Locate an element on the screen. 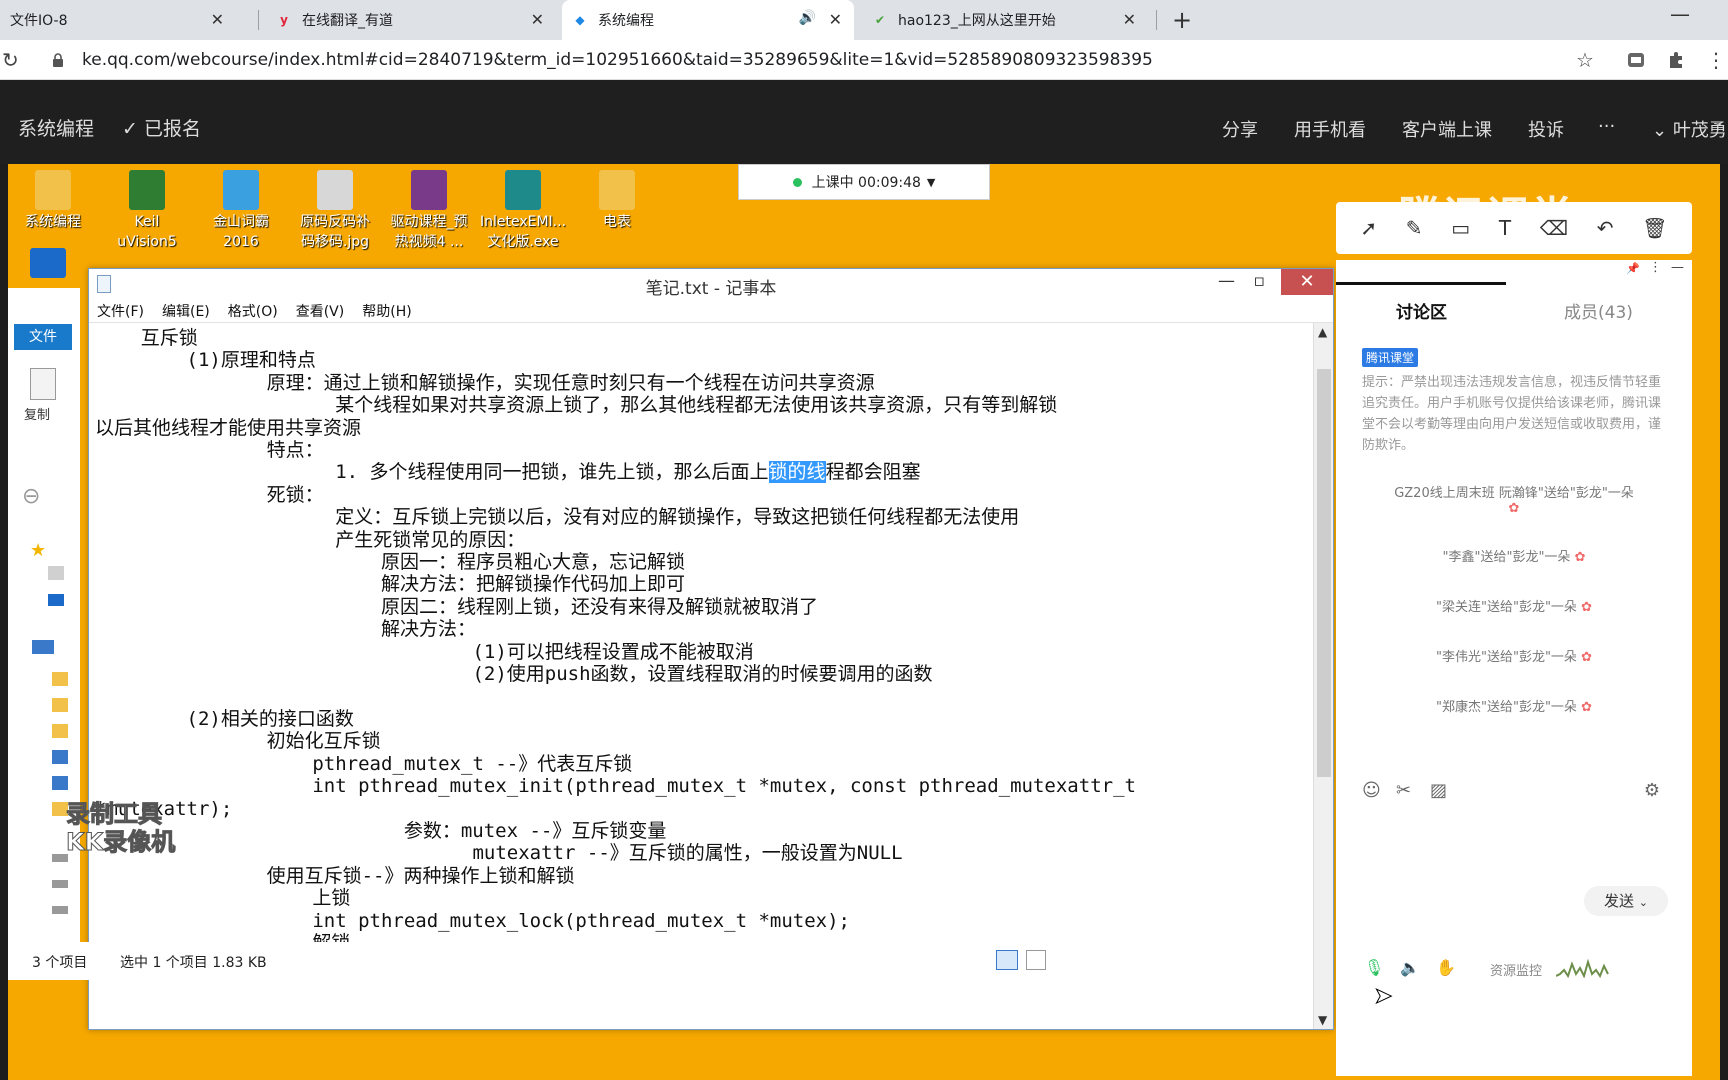 Image resolution: width=1728 pixels, height=1080 pixels. extension-icon is located at coordinates (1636, 60).